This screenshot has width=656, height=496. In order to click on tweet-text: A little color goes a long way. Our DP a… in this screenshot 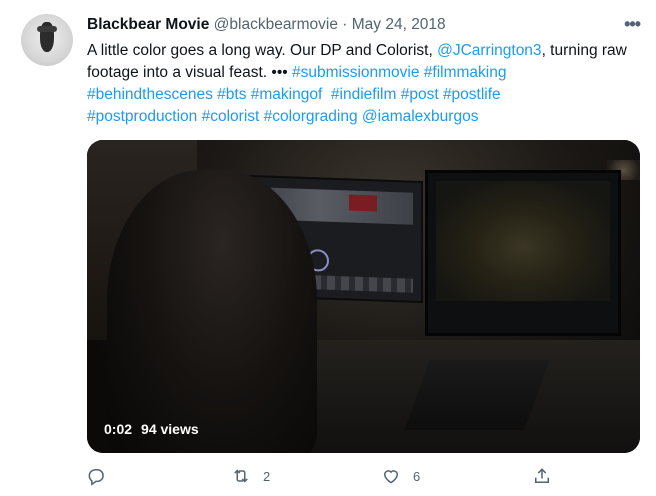, I will do `click(357, 84)`.